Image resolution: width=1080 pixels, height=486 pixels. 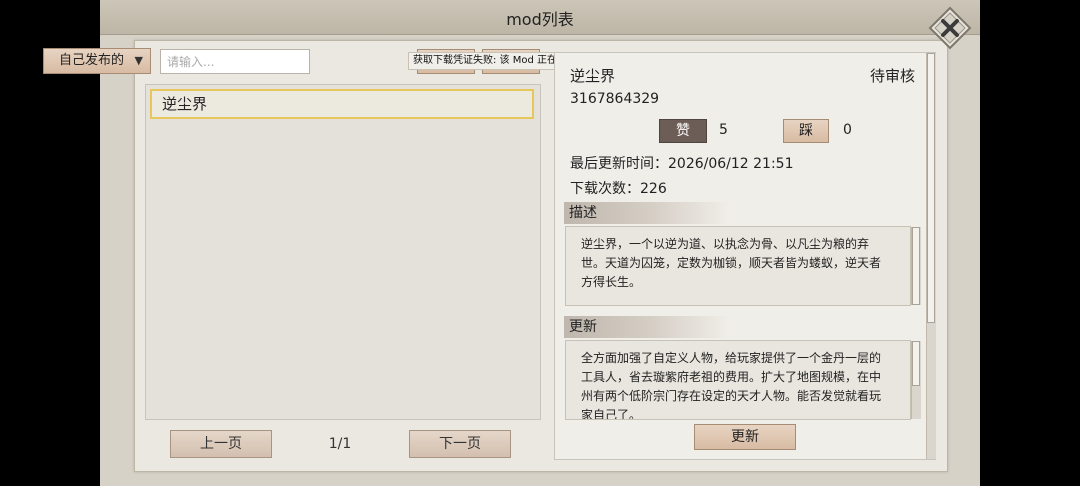 I want to click on search-input, so click(x=235, y=61).